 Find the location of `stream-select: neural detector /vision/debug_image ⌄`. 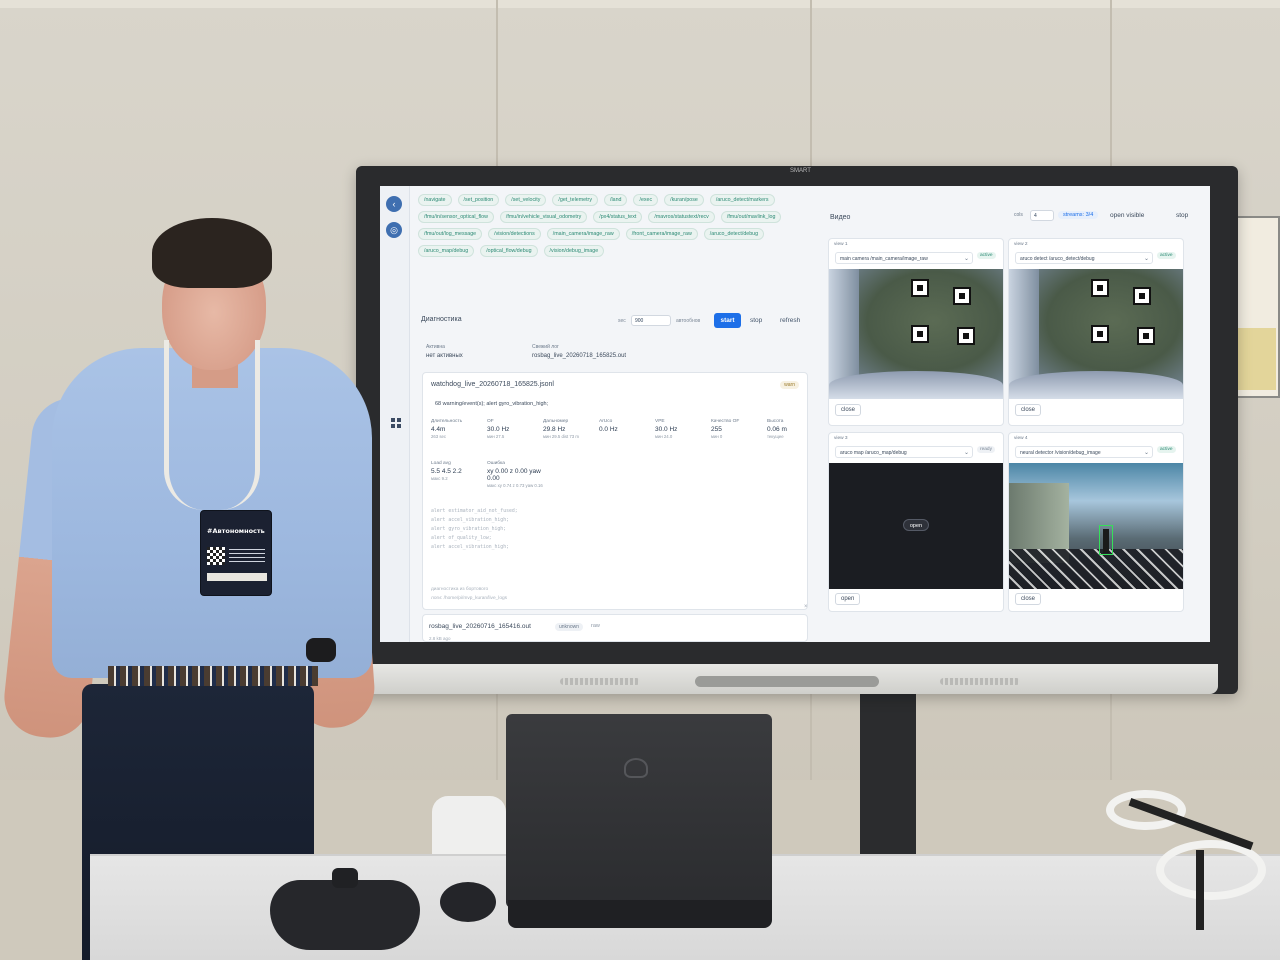

stream-select: neural detector /vision/debug_image ⌄ is located at coordinates (1084, 452).